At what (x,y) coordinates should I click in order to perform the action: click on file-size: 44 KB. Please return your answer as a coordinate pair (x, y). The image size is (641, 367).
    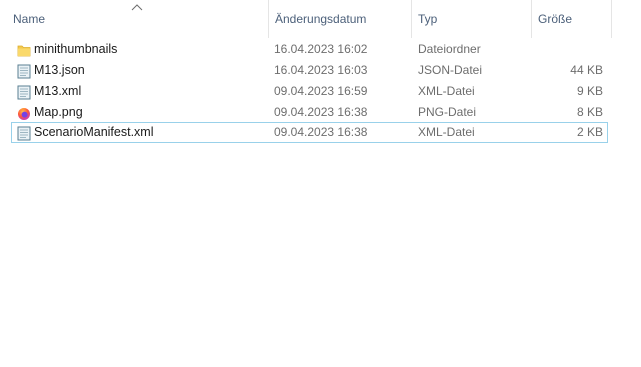
    Looking at the image, I should click on (586, 70).